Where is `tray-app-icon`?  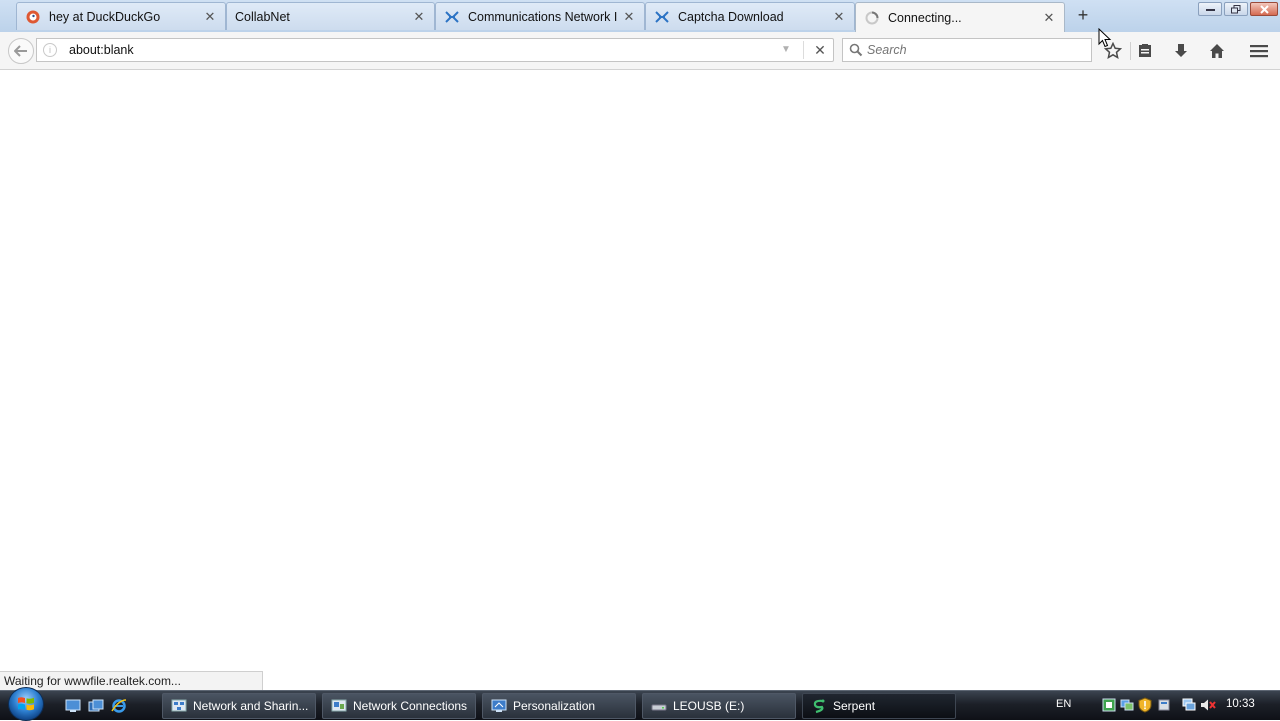 tray-app-icon is located at coordinates (1109, 705).